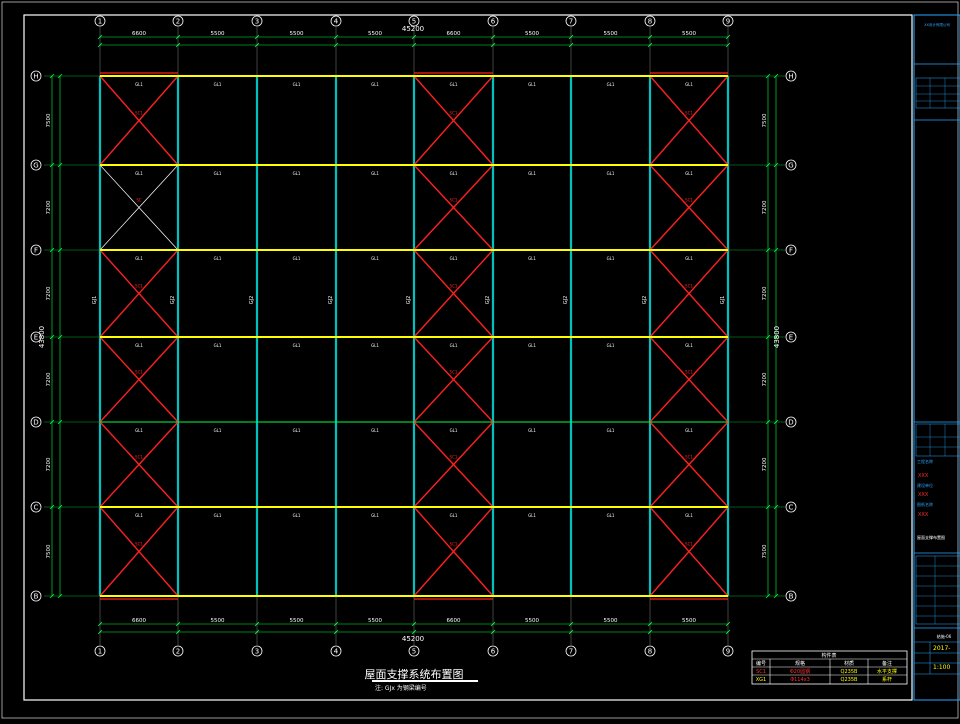 The width and height of the screenshot is (960, 724). What do you see at coordinates (887, 663) in the screenshot?
I see `legend-header-note: 备注` at bounding box center [887, 663].